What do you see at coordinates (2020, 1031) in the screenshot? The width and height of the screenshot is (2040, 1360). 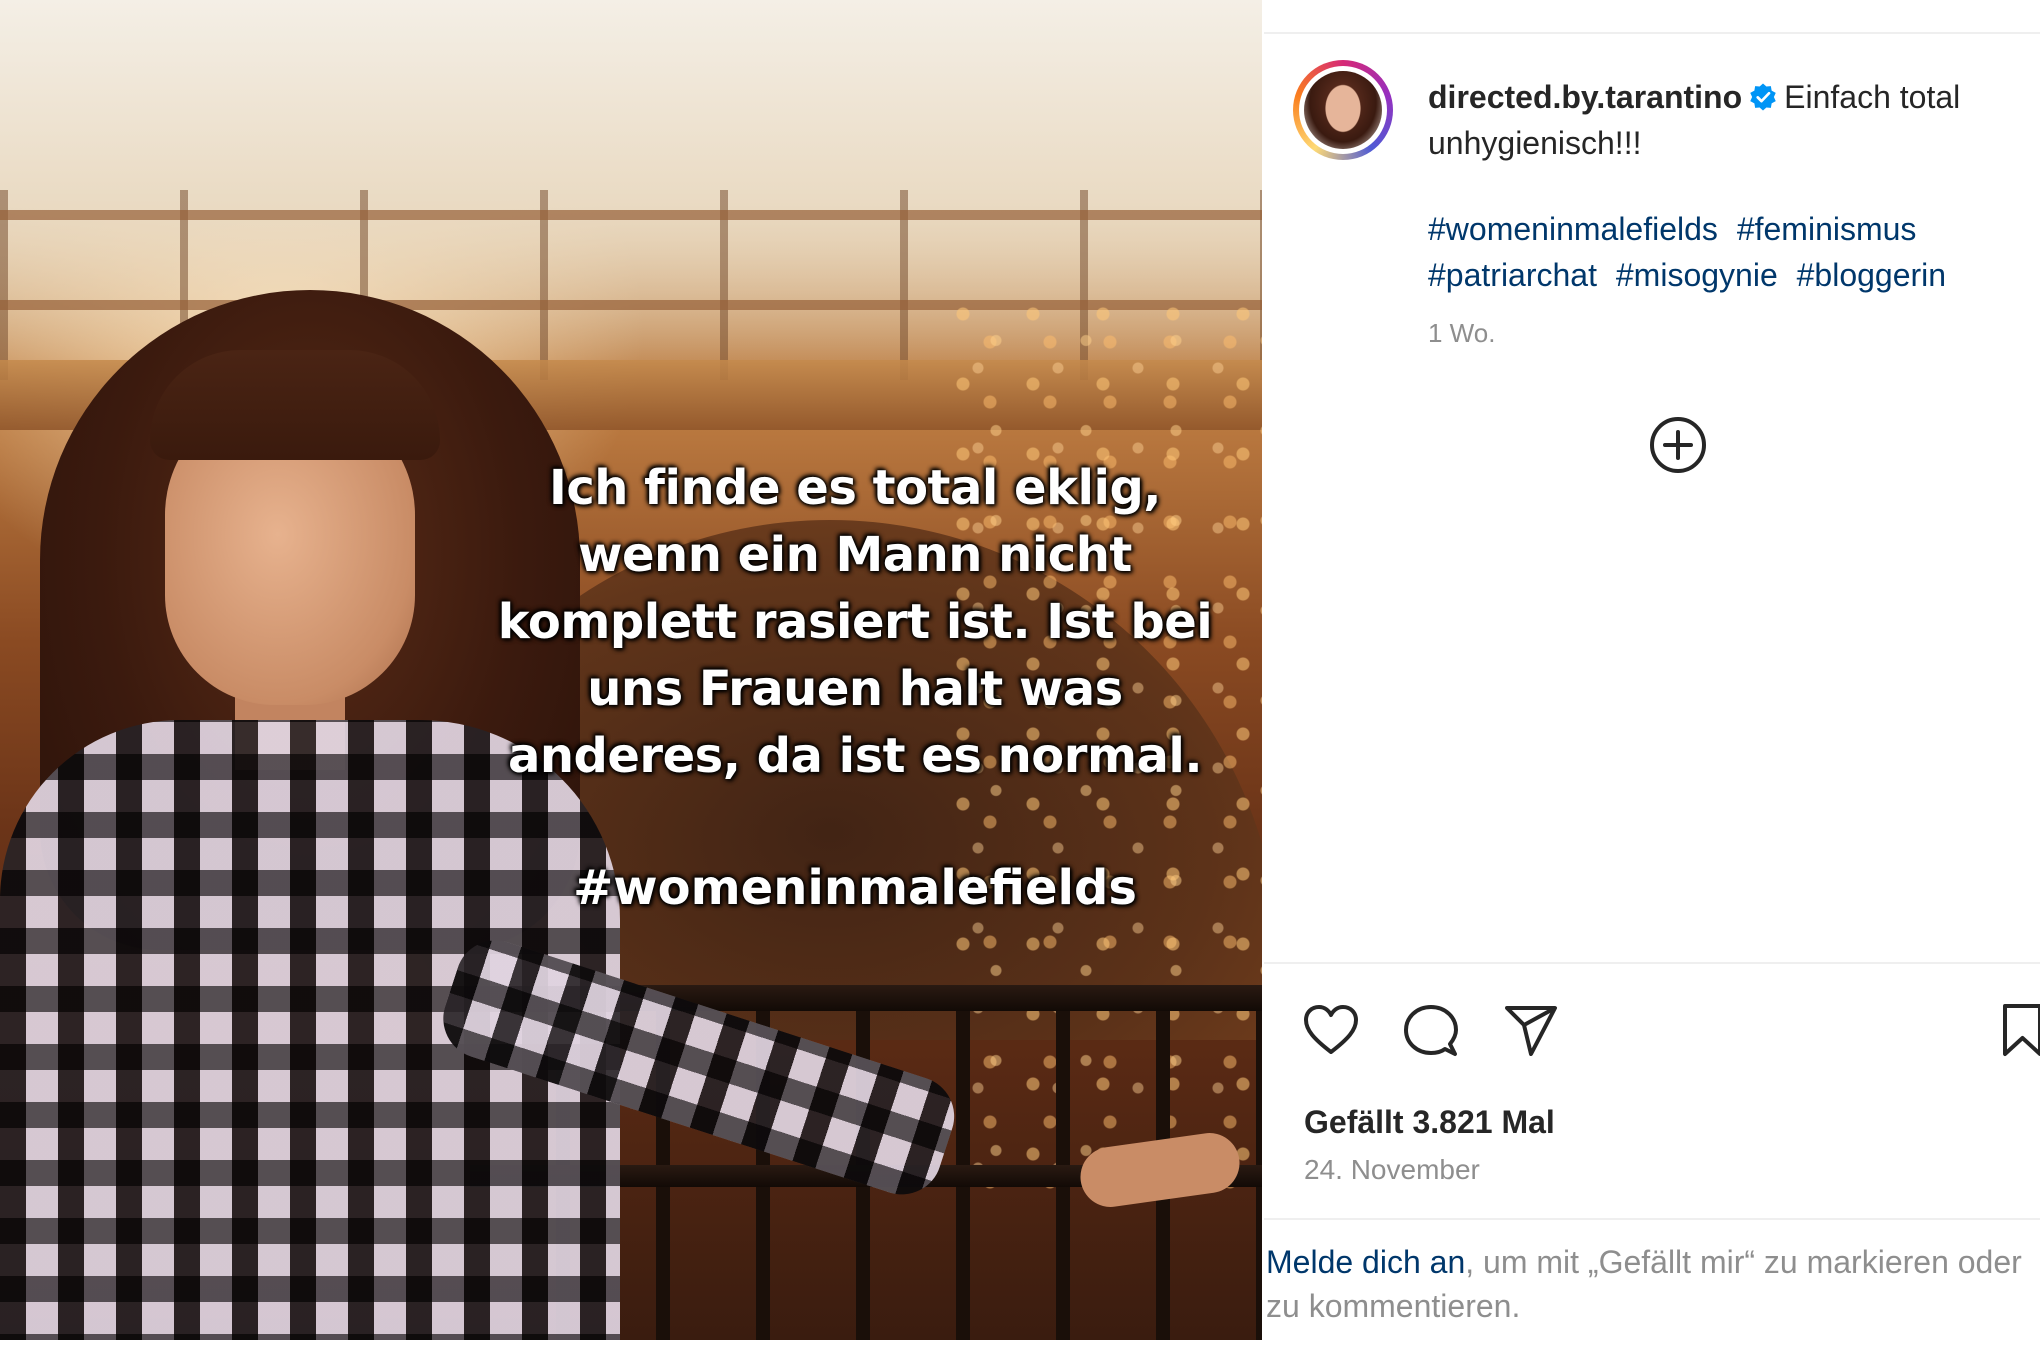 I see `bookmark-icon` at bounding box center [2020, 1031].